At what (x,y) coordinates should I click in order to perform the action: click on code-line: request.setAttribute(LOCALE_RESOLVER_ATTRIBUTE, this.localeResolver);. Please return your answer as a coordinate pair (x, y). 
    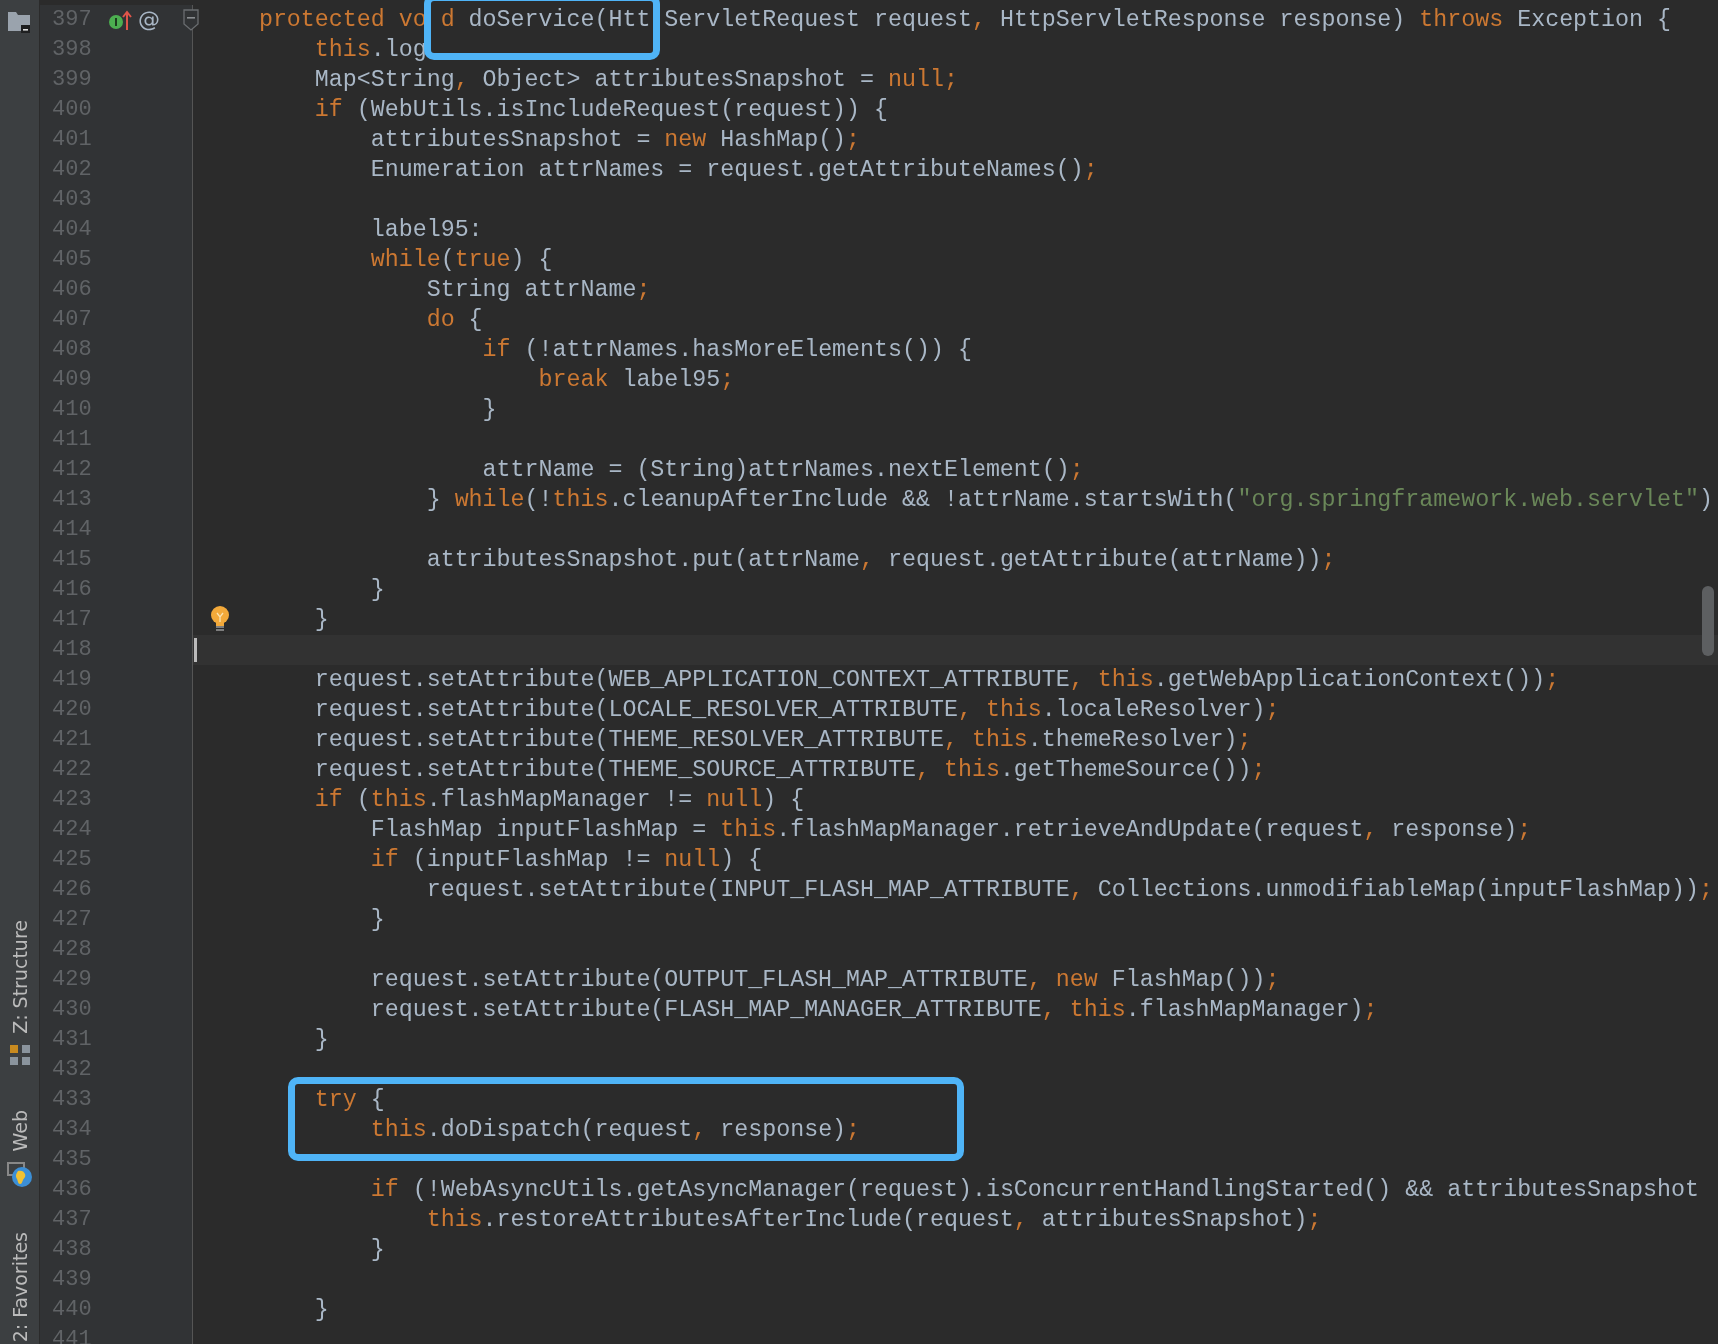
    Looking at the image, I should click on (797, 710).